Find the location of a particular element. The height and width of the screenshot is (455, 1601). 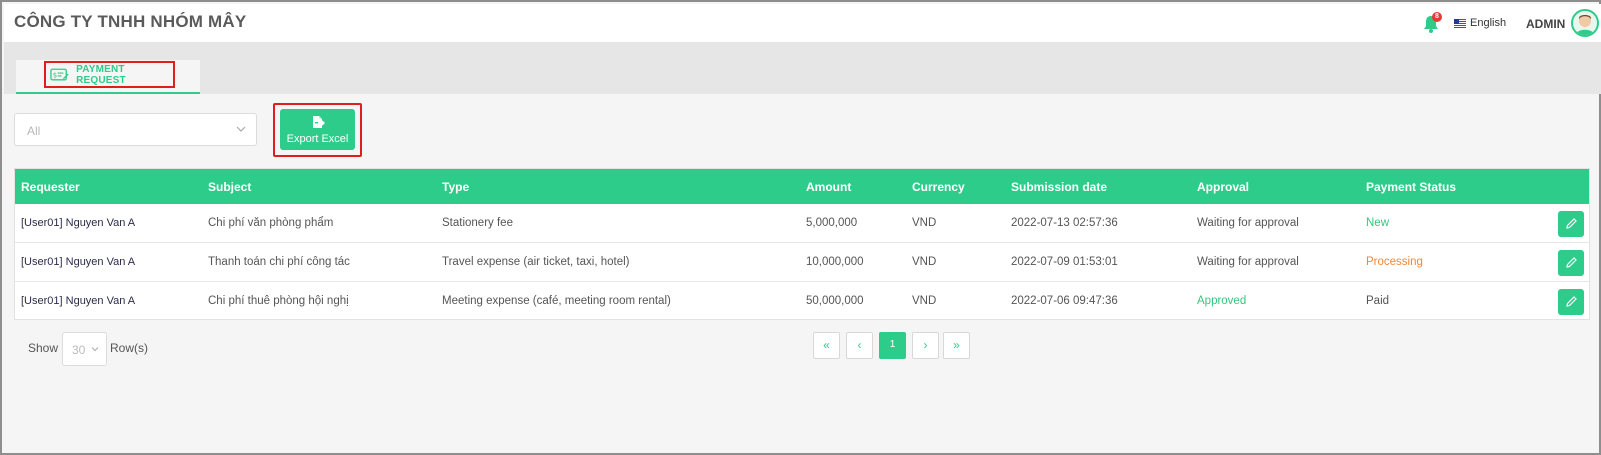

payment-status-cell: Processing is located at coordinates (1394, 262).